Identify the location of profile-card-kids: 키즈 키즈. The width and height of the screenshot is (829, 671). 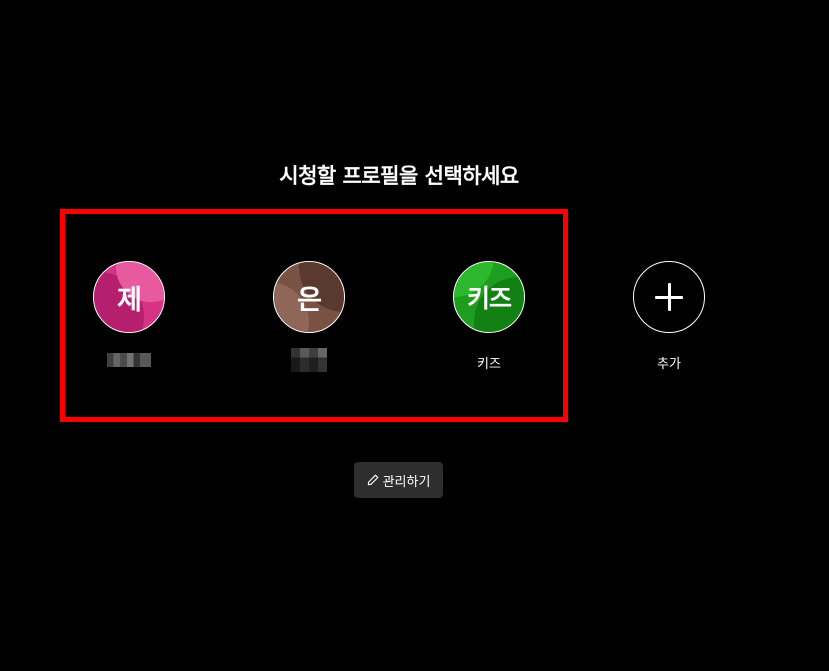
(489, 316).